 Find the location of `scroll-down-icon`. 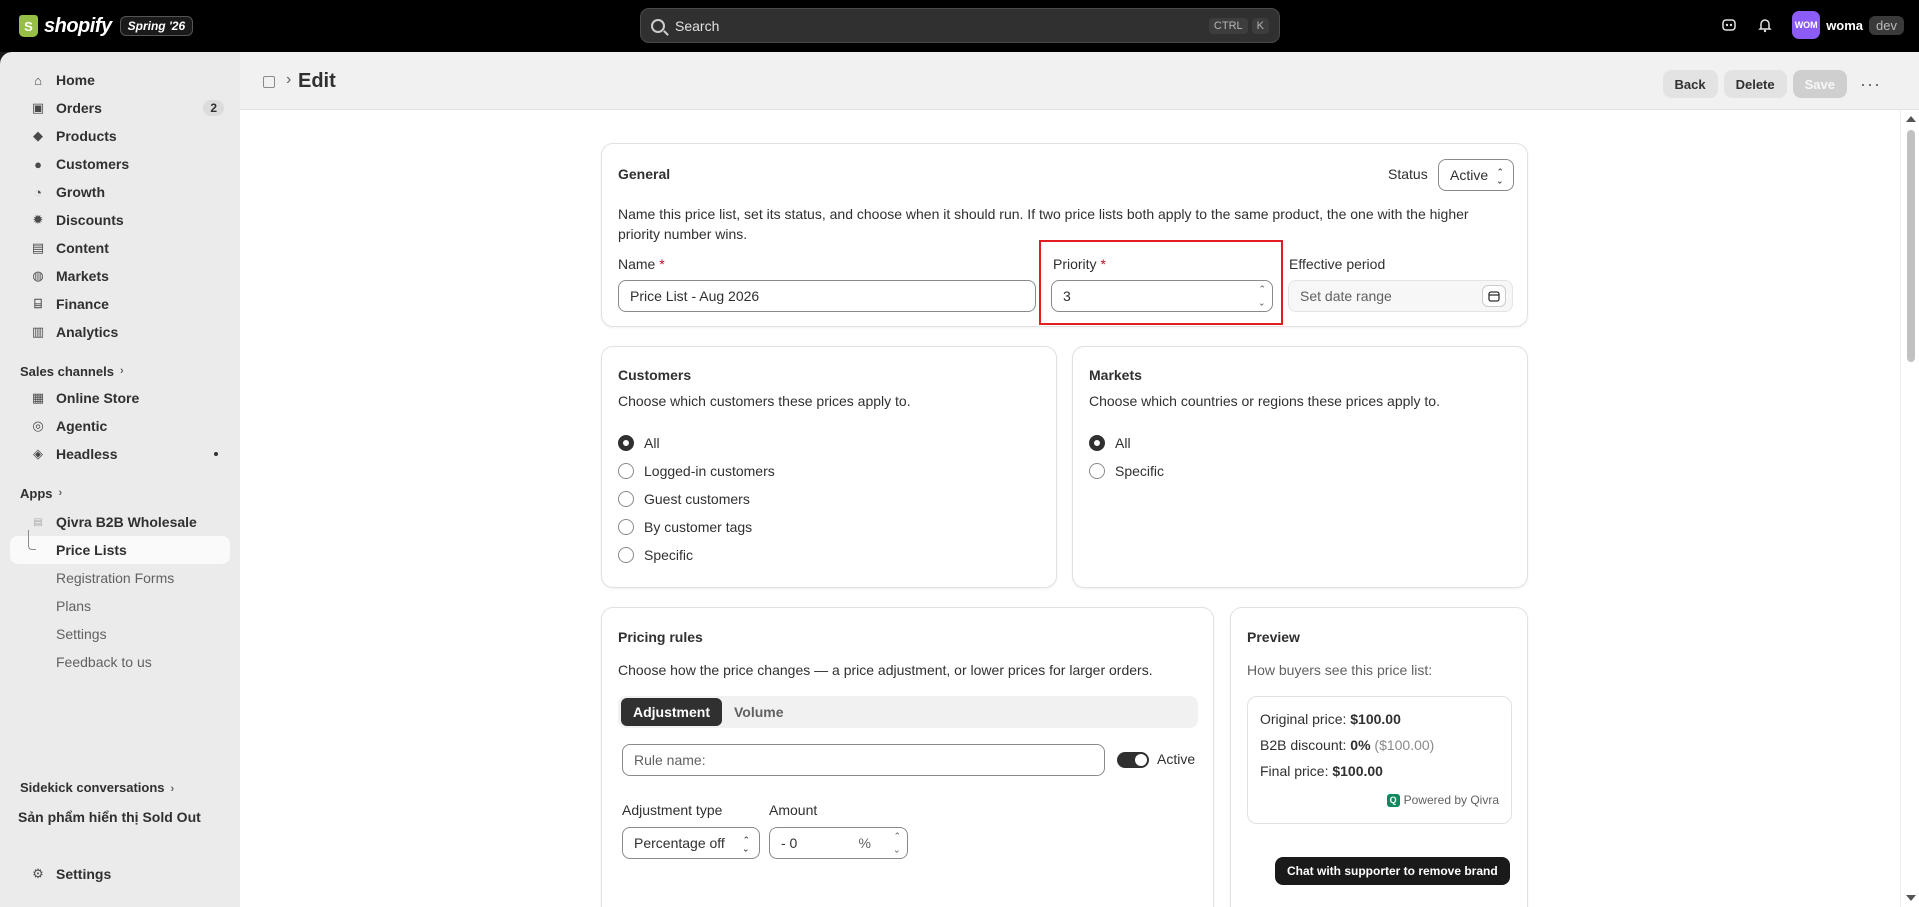

scroll-down-icon is located at coordinates (1911, 898).